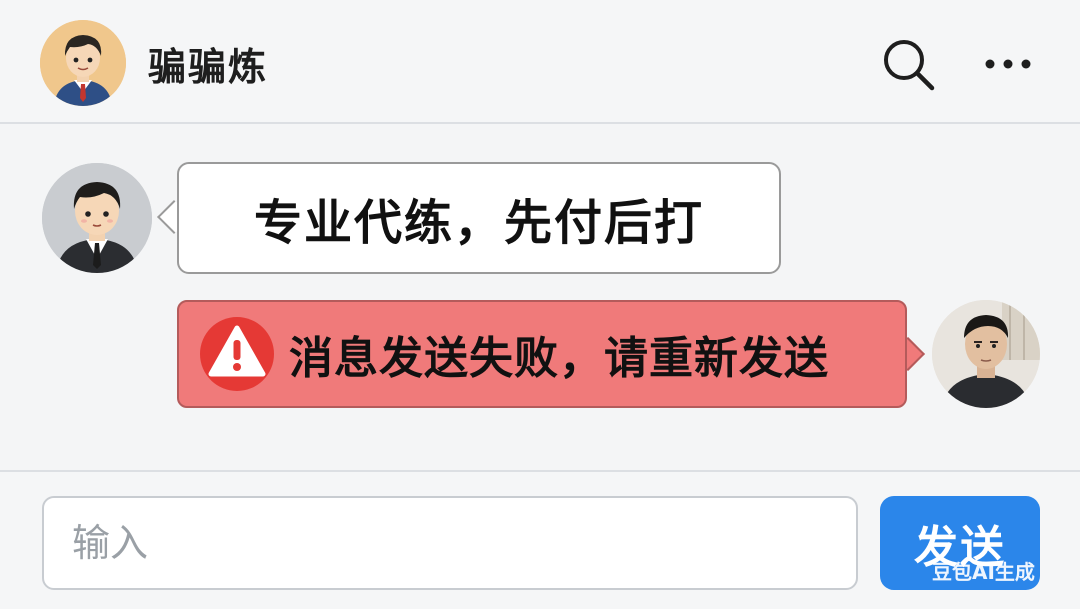 The width and height of the screenshot is (1080, 609). What do you see at coordinates (559, 358) in the screenshot?
I see `failed-message-text: 消息发送失败，请重新发送` at bounding box center [559, 358].